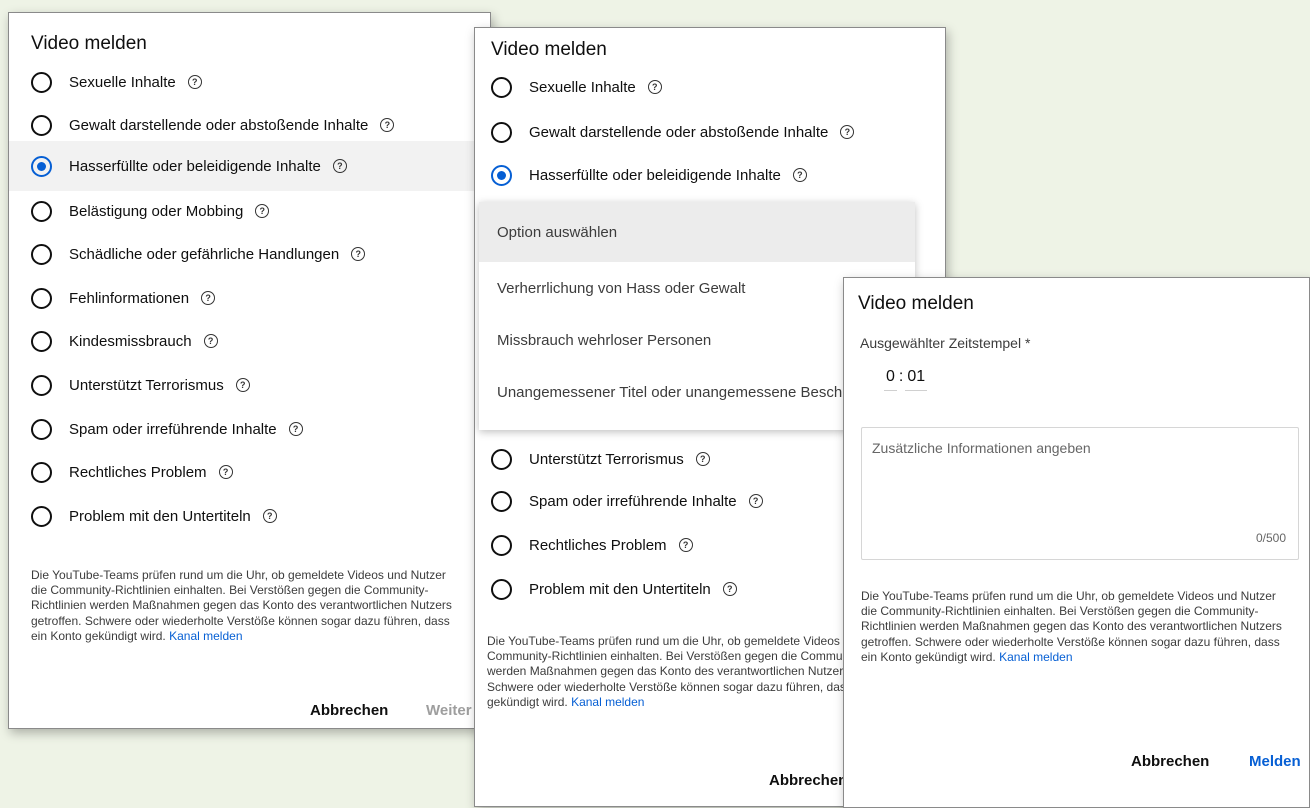 The height and width of the screenshot is (808, 1310). Describe the element at coordinates (1270, 538) in the screenshot. I see `character-counter: 0/500` at that location.